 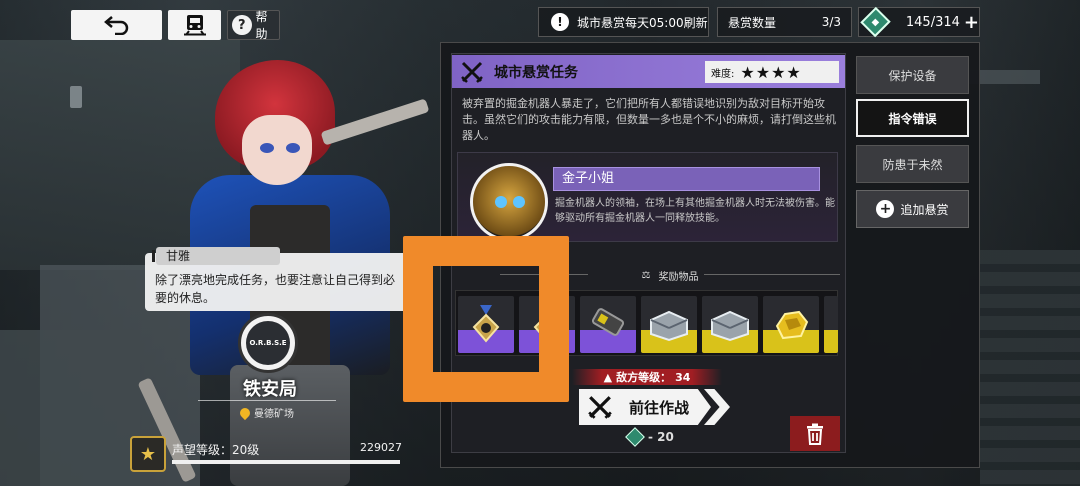 I want to click on return-arrow-icon, so click(x=115, y=25).